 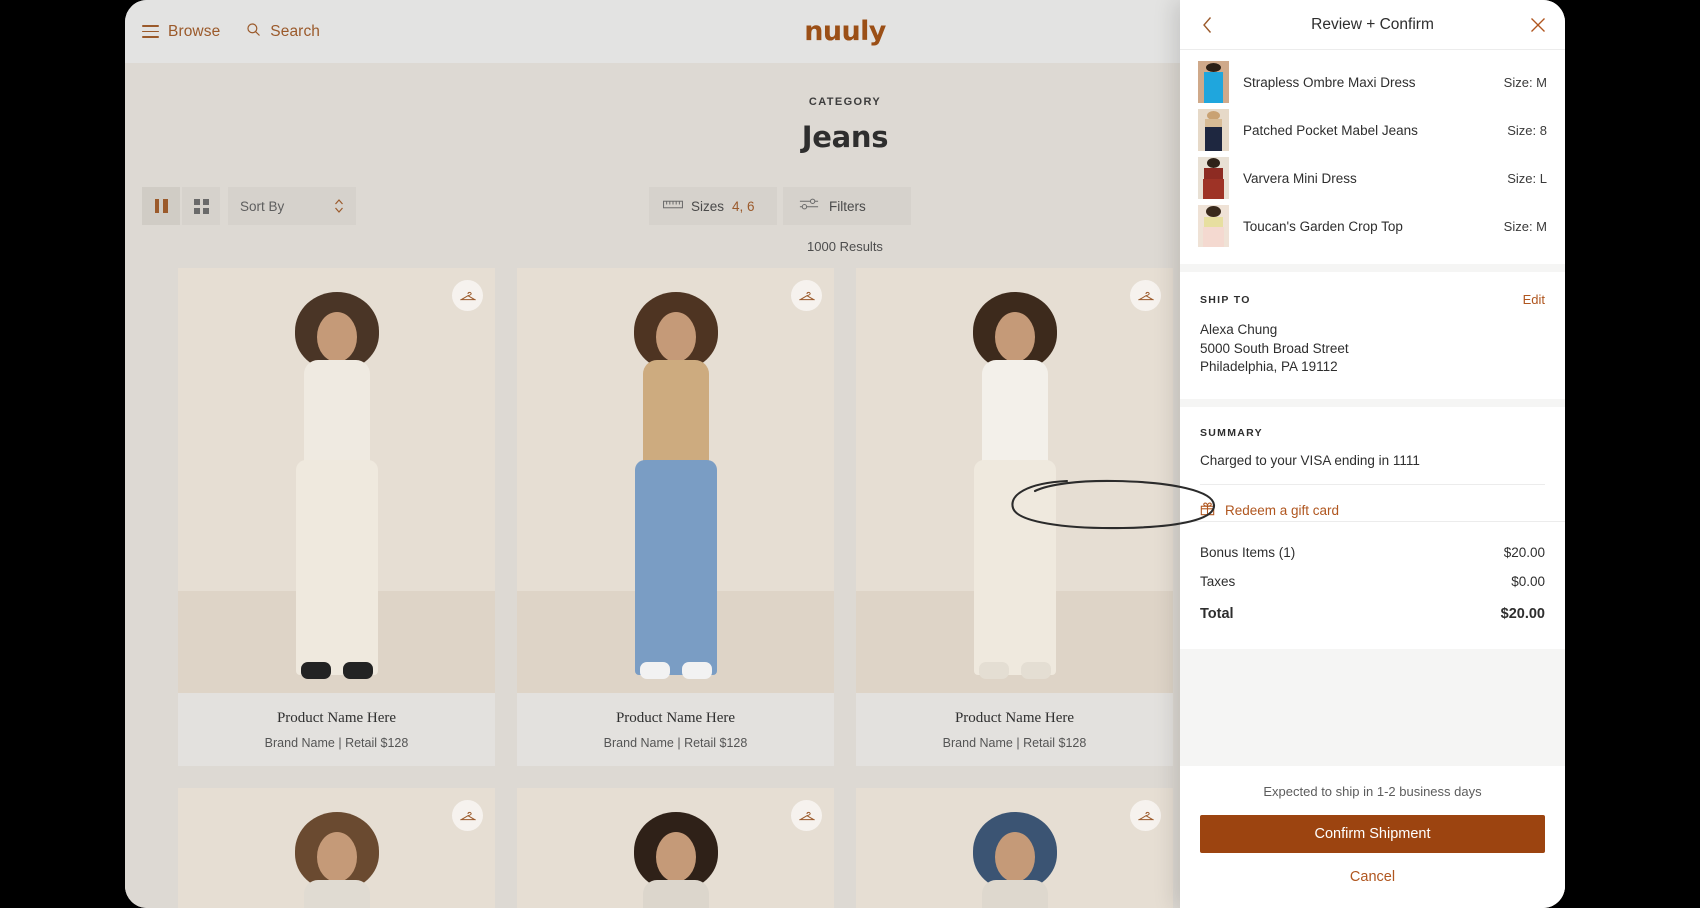 I want to click on list-item: Strapless Ombre Maxi Dress Size: M, so click(x=1372, y=82).